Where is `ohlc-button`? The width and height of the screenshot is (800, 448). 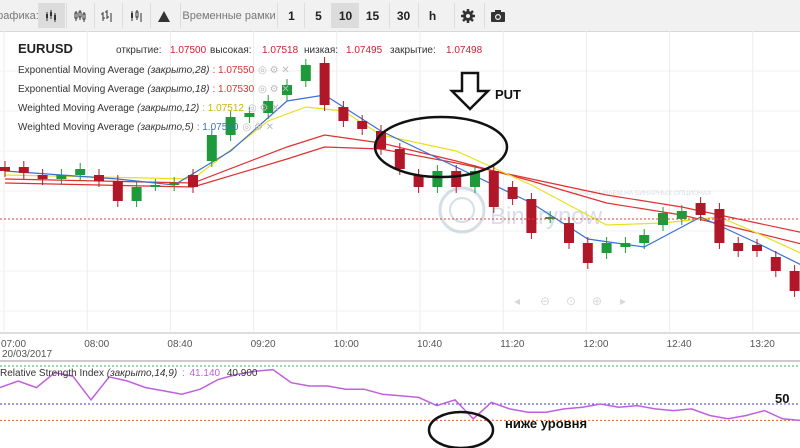
ohlc-button is located at coordinates (135, 15).